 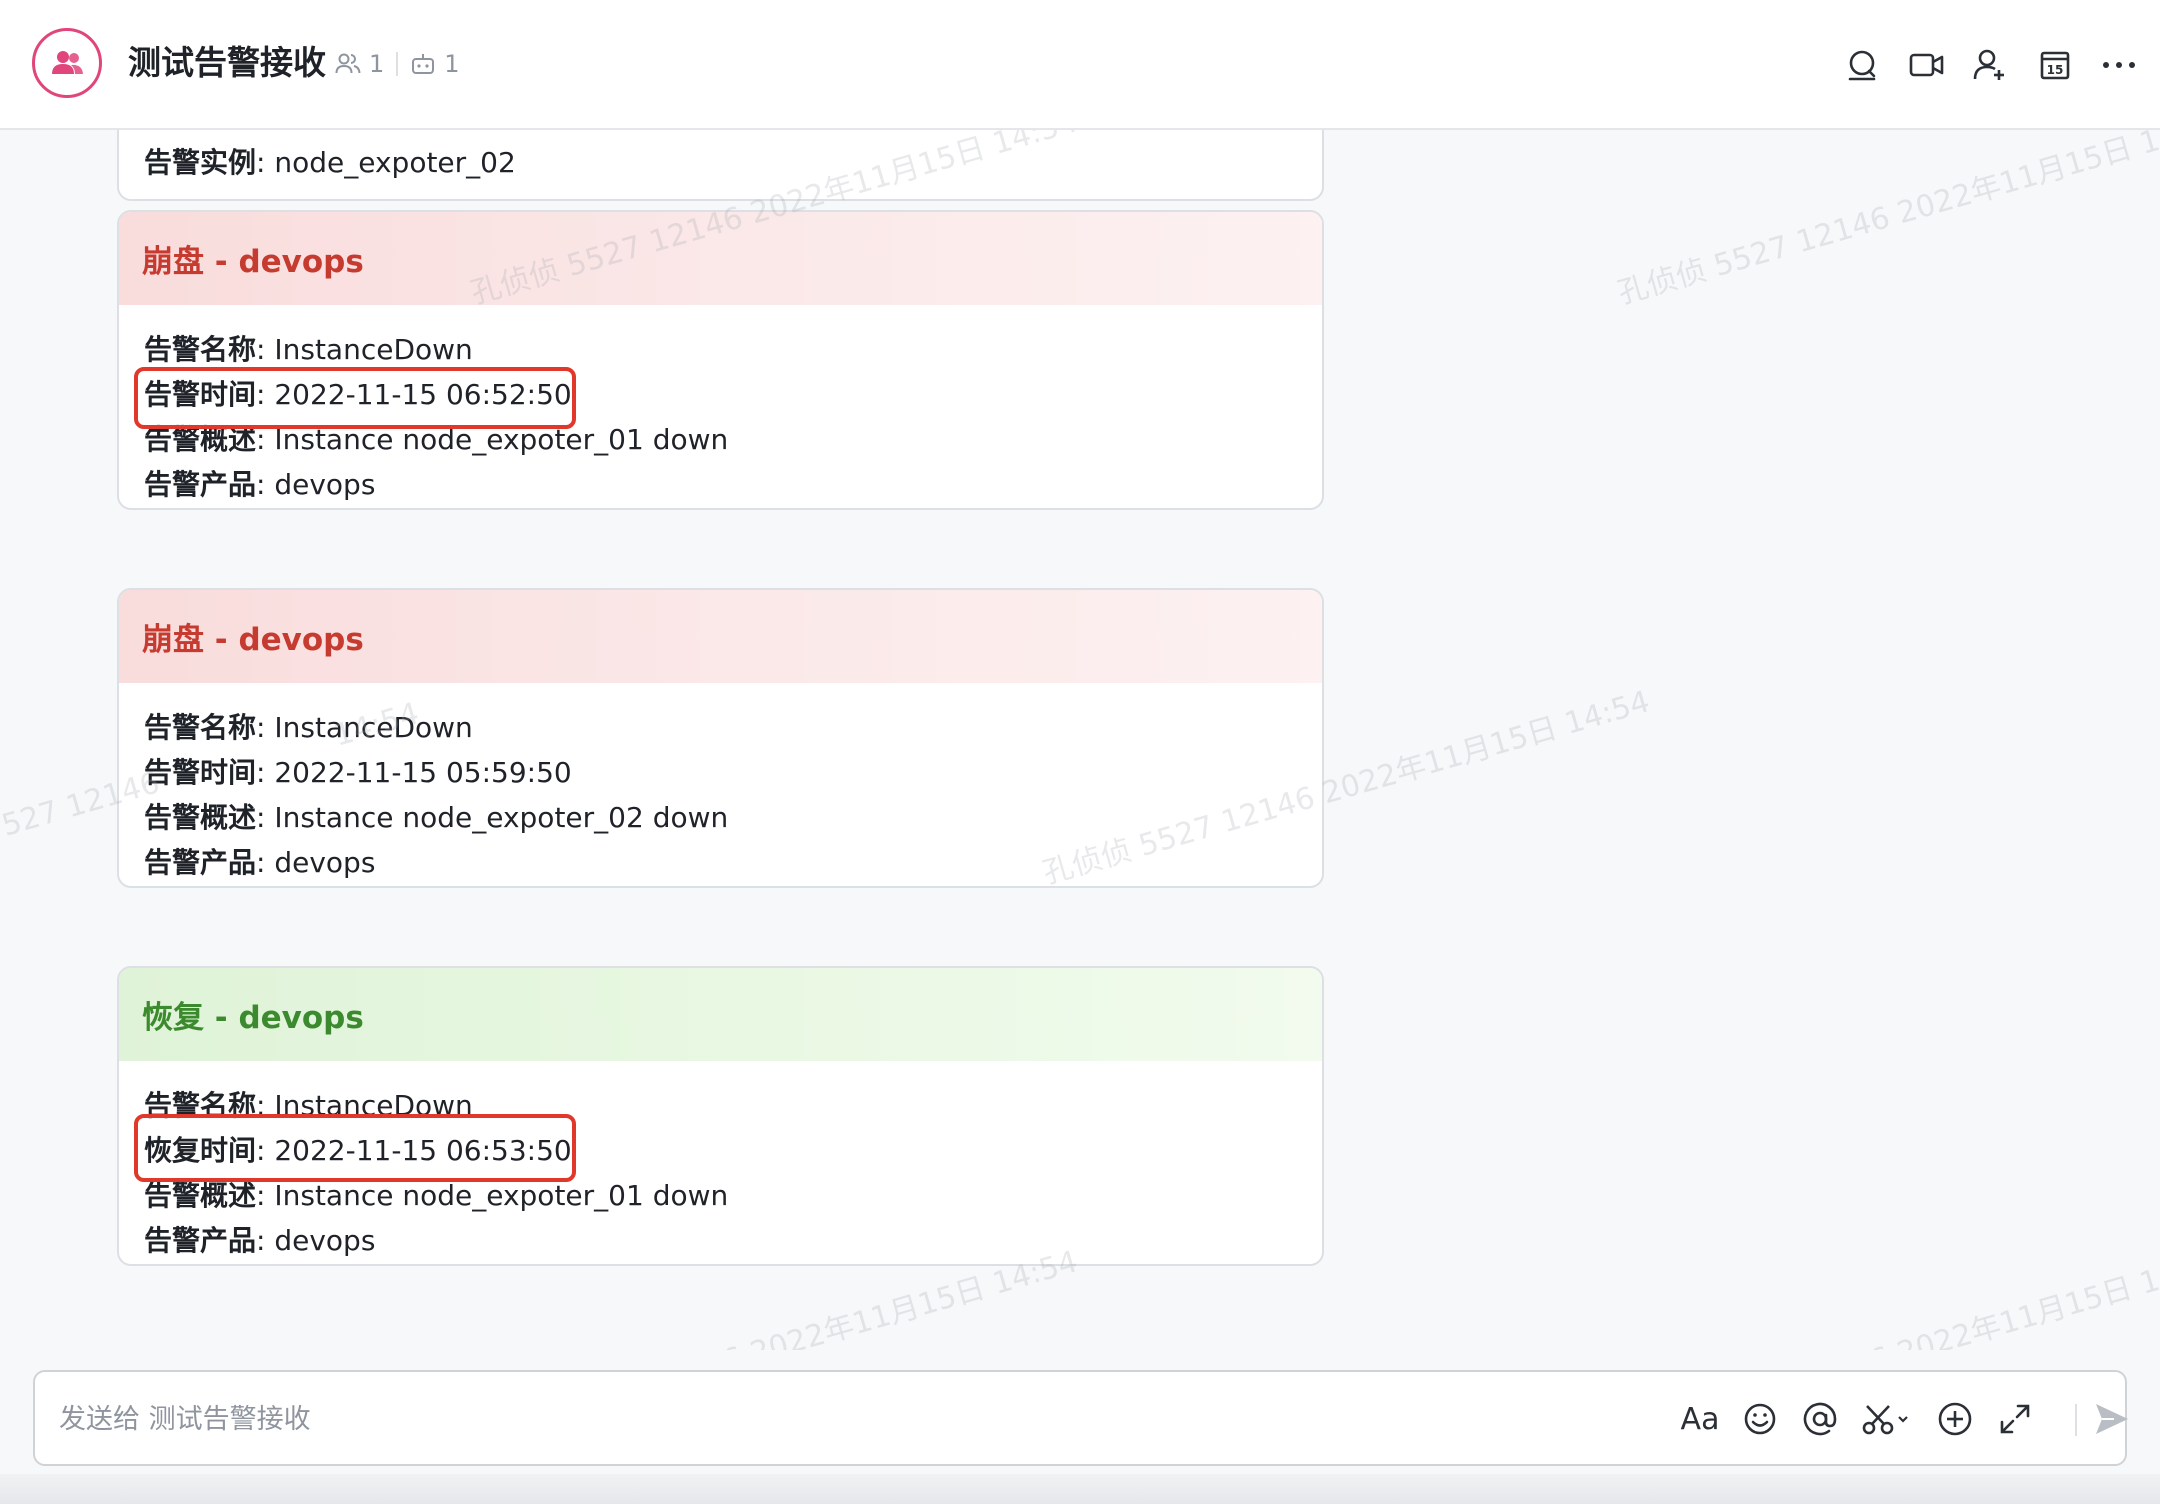 I want to click on add-member-button, so click(x=1990, y=65).